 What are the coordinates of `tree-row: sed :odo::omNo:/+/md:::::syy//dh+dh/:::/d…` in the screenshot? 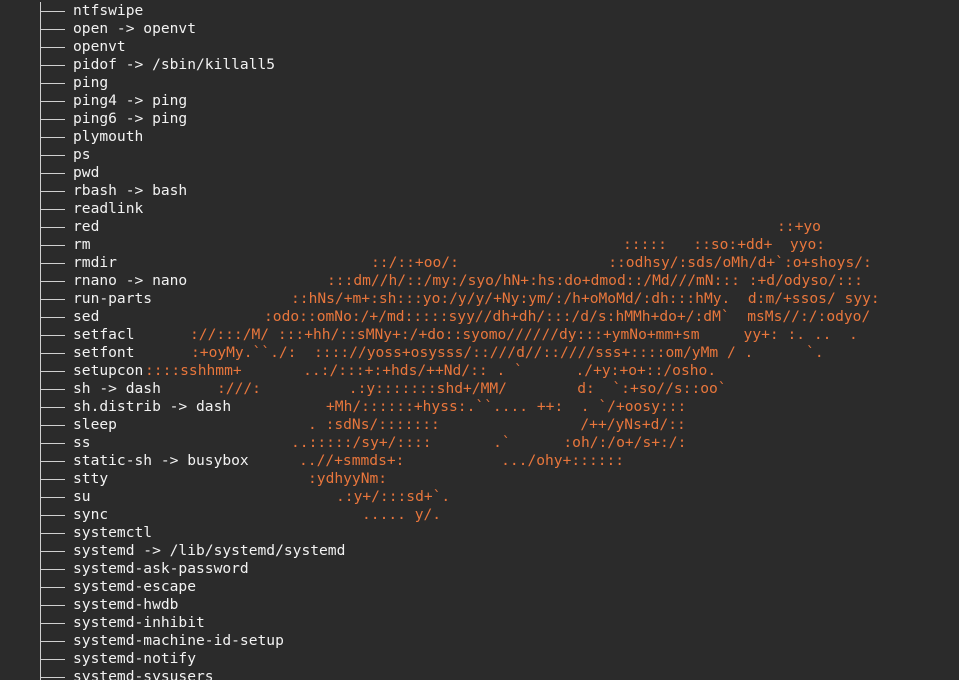 It's located at (479, 317).